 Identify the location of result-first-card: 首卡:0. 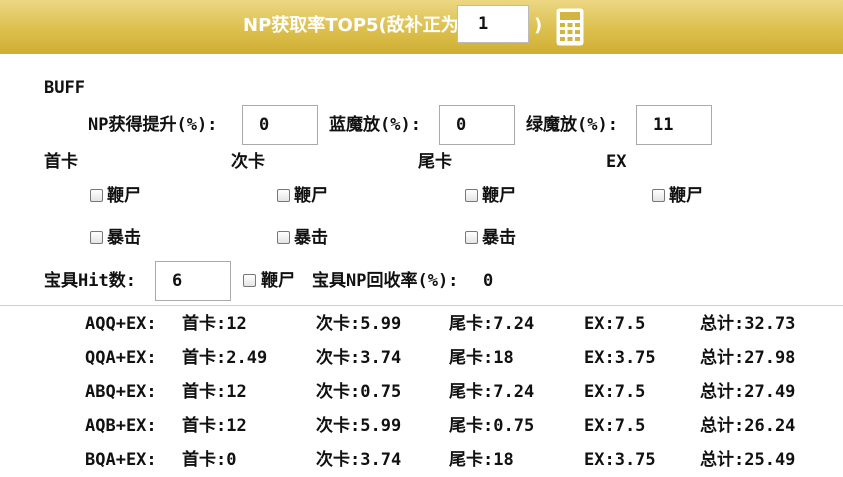
(209, 460).